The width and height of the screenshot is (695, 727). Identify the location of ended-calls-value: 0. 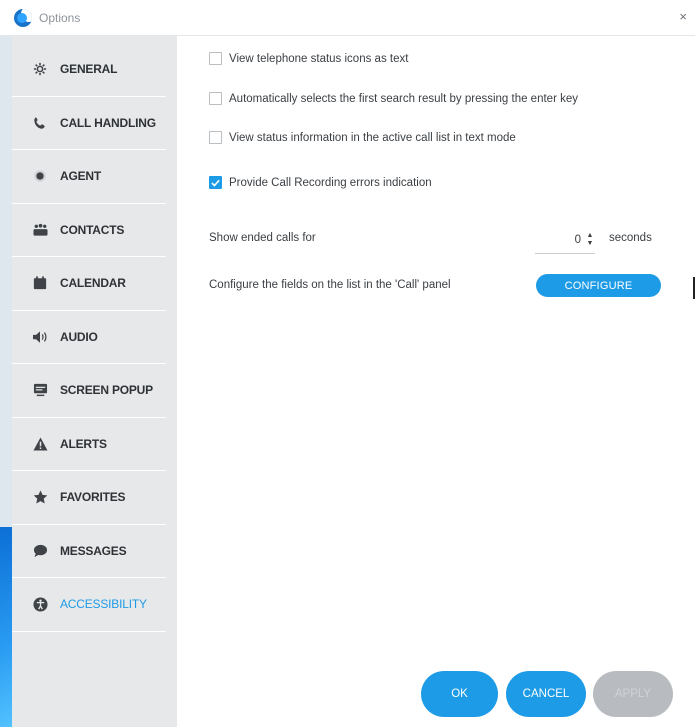
(577, 239).